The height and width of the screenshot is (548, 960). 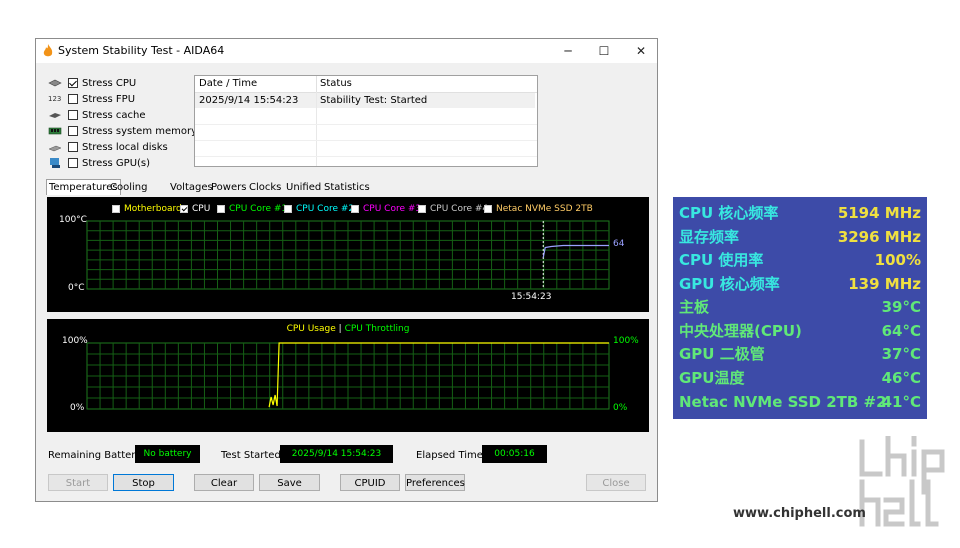 I want to click on test-started-label: Test Started:, so click(x=253, y=455).